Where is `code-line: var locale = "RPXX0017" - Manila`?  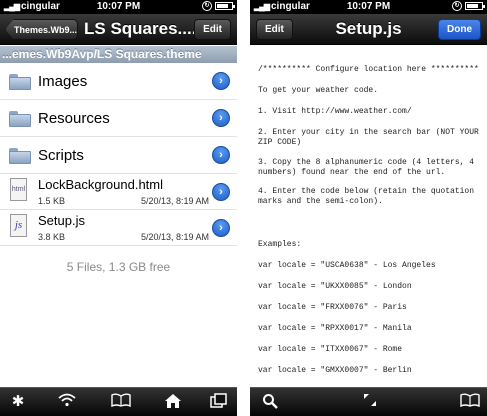 code-line: var locale = "RPXX0017" - Manila is located at coordinates (335, 328).